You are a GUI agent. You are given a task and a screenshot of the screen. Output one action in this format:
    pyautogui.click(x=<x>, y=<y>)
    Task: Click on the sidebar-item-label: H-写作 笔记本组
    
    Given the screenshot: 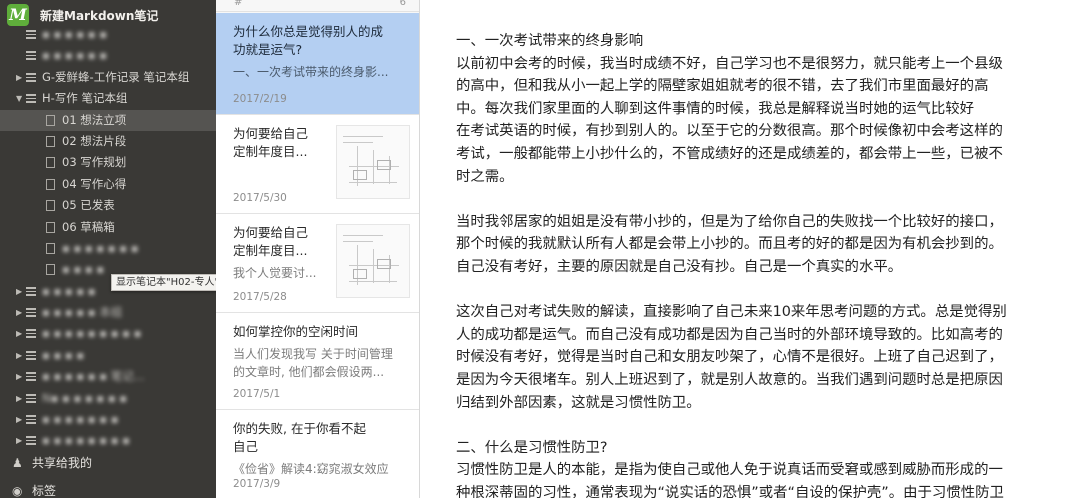 What is the action you would take?
    pyautogui.click(x=85, y=98)
    